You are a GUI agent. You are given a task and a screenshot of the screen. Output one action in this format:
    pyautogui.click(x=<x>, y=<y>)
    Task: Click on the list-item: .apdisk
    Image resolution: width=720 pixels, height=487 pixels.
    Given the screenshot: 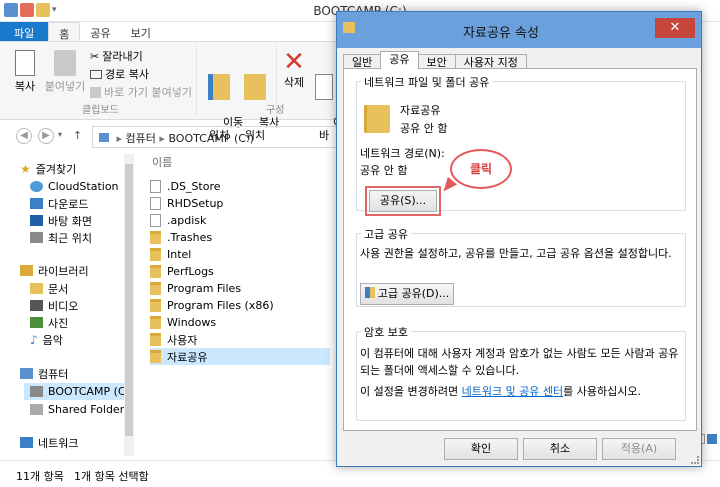 What is the action you would take?
    pyautogui.click(x=240, y=220)
    